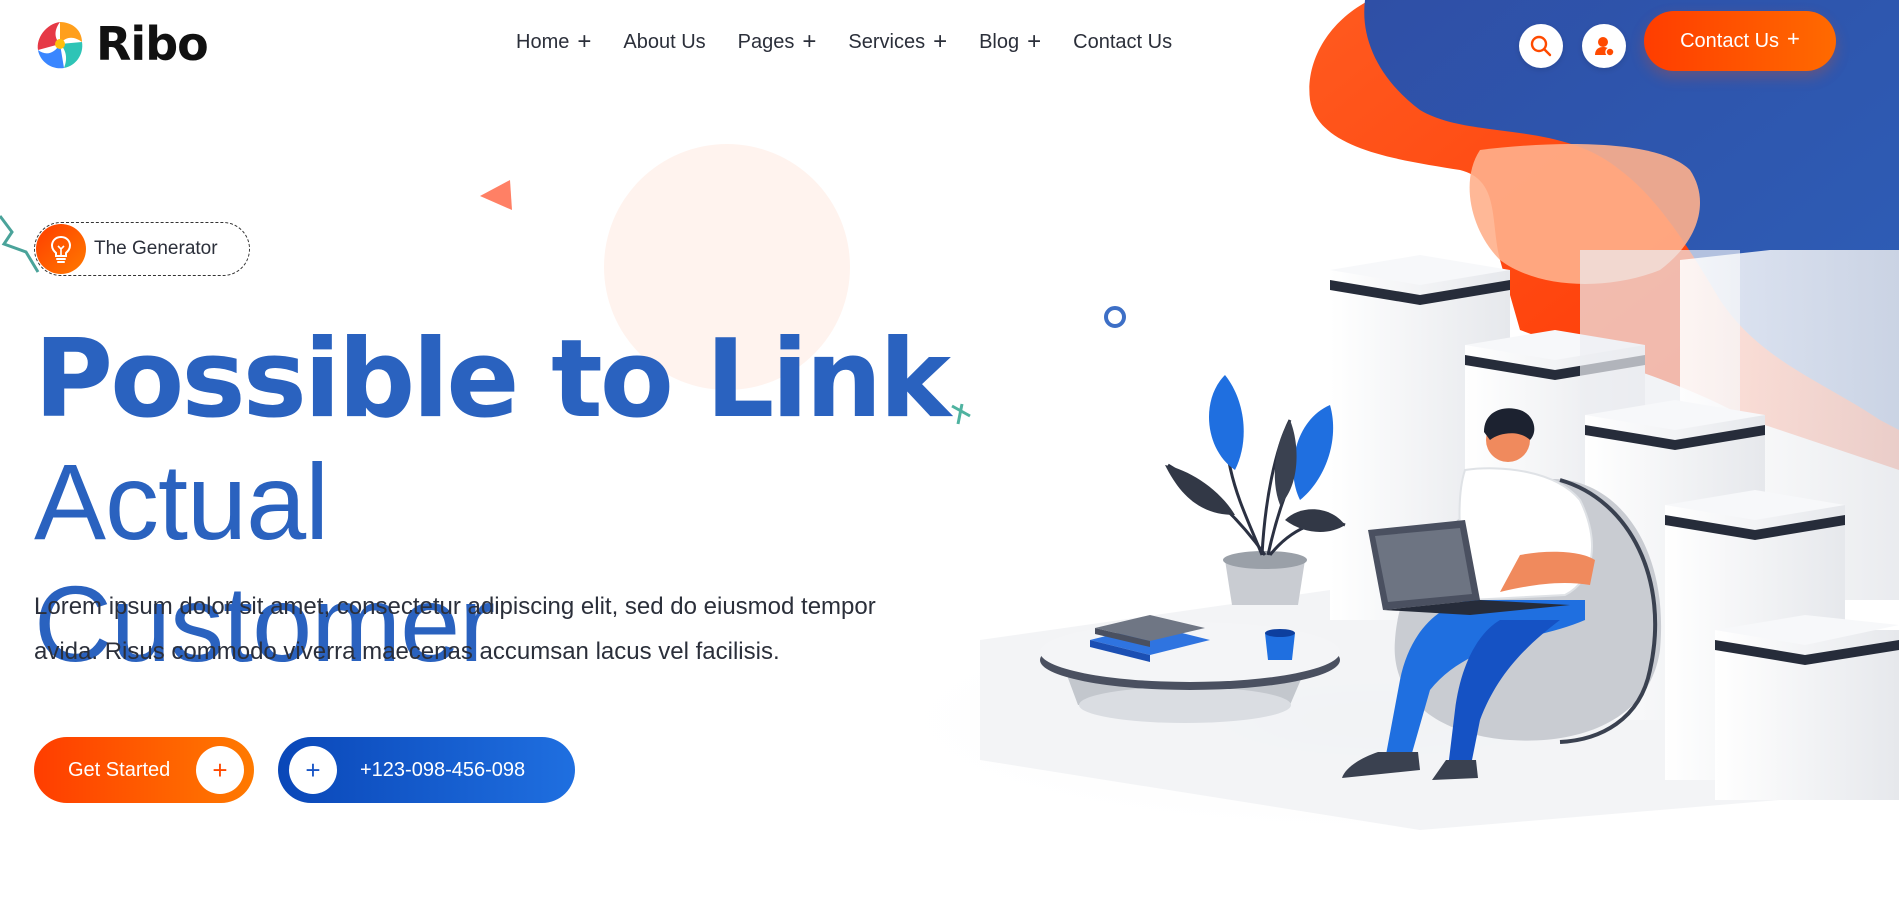 This screenshot has width=1899, height=899. I want to click on nav-item-label: Pages, so click(766, 41).